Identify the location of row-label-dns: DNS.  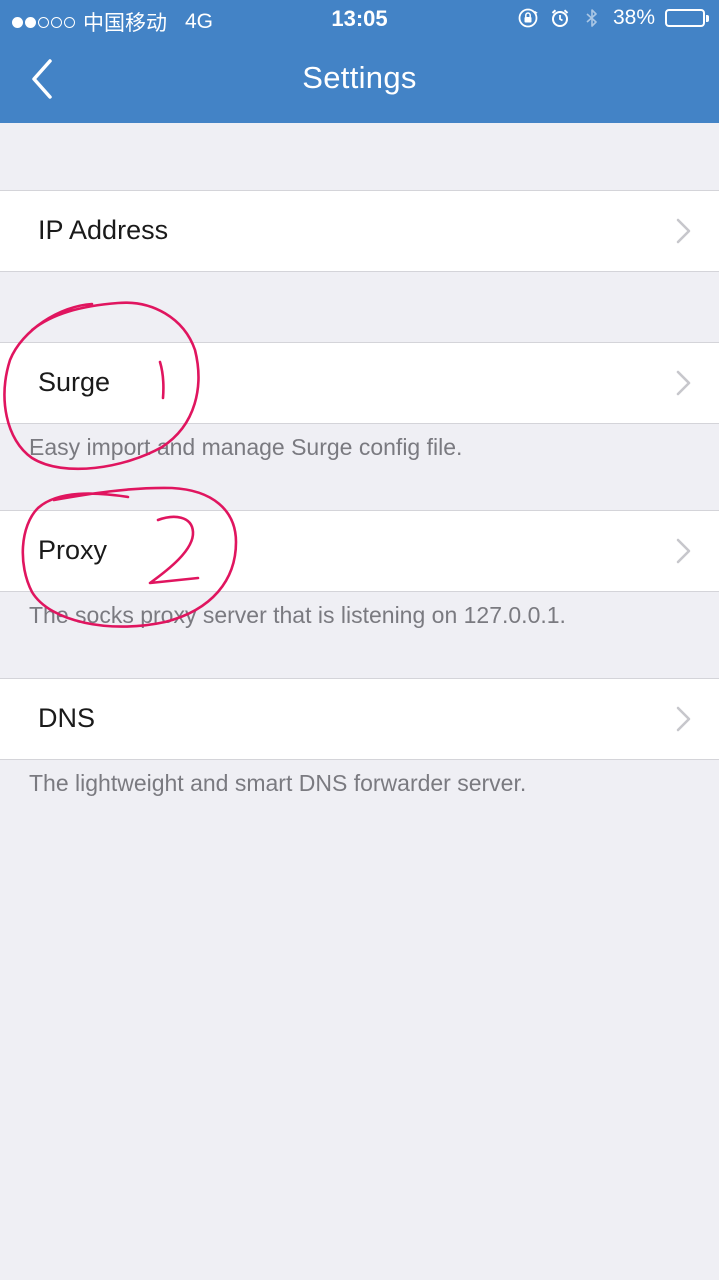
(67, 718).